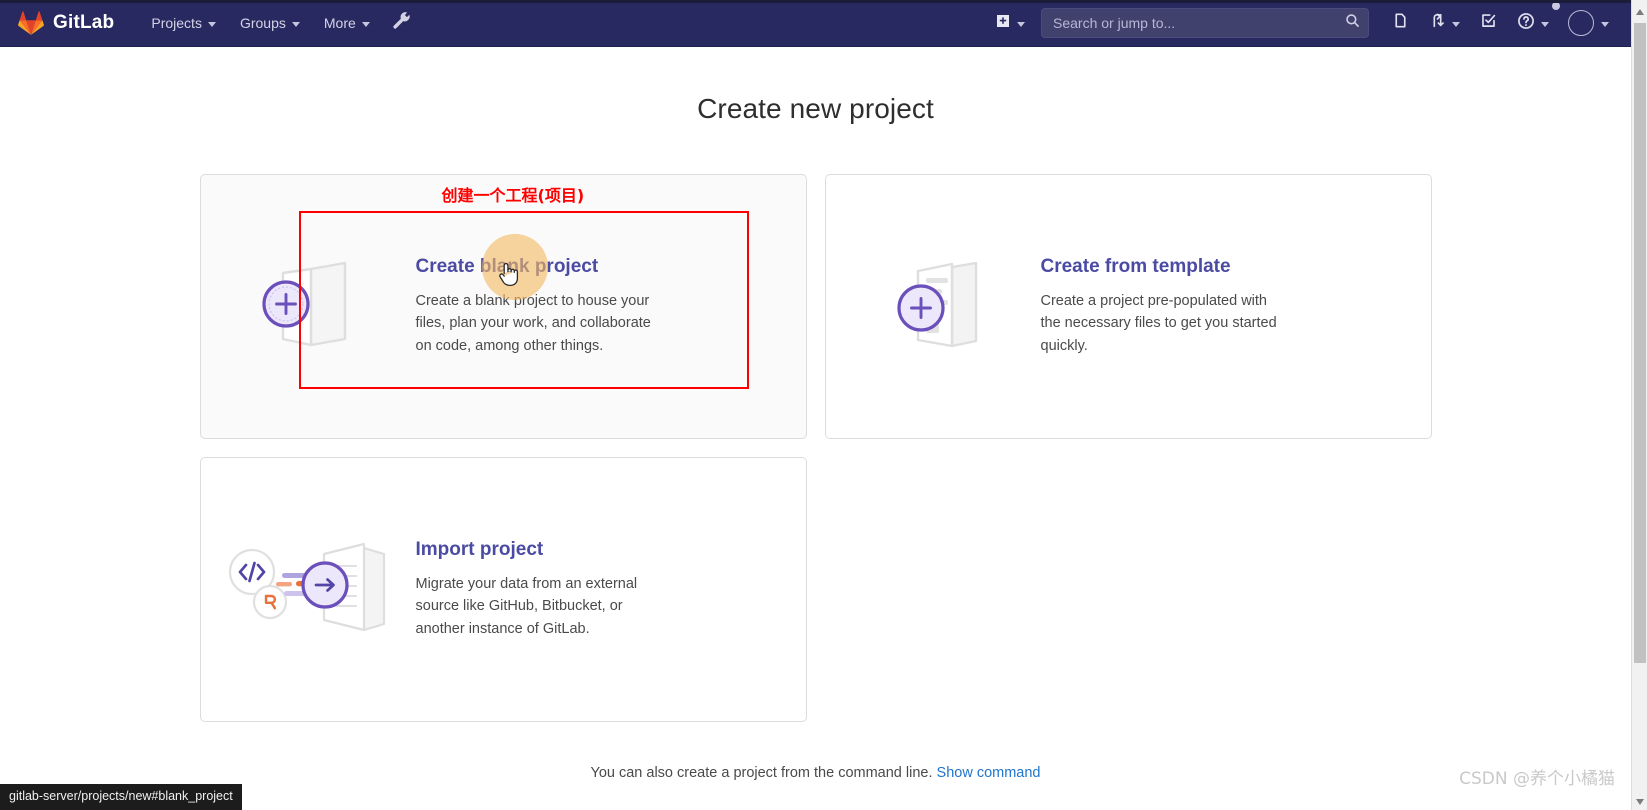 The width and height of the screenshot is (1647, 810). Describe the element at coordinates (121, 797) in the screenshot. I see `link-status-bar: gitlab-server/projects/new#blank_project` at that location.